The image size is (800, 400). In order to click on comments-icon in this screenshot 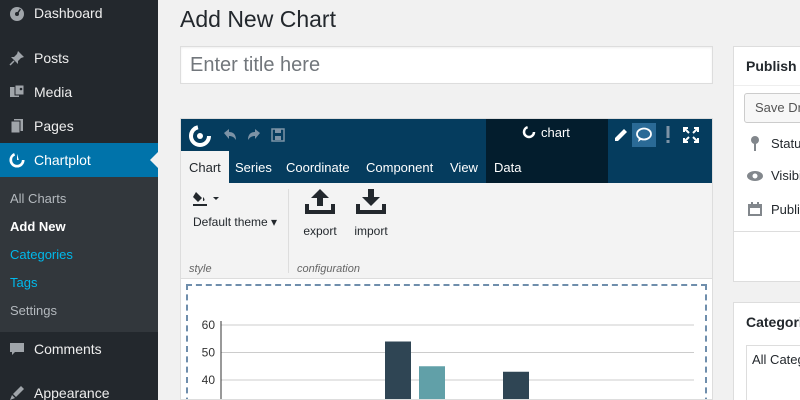, I will do `click(17, 349)`.